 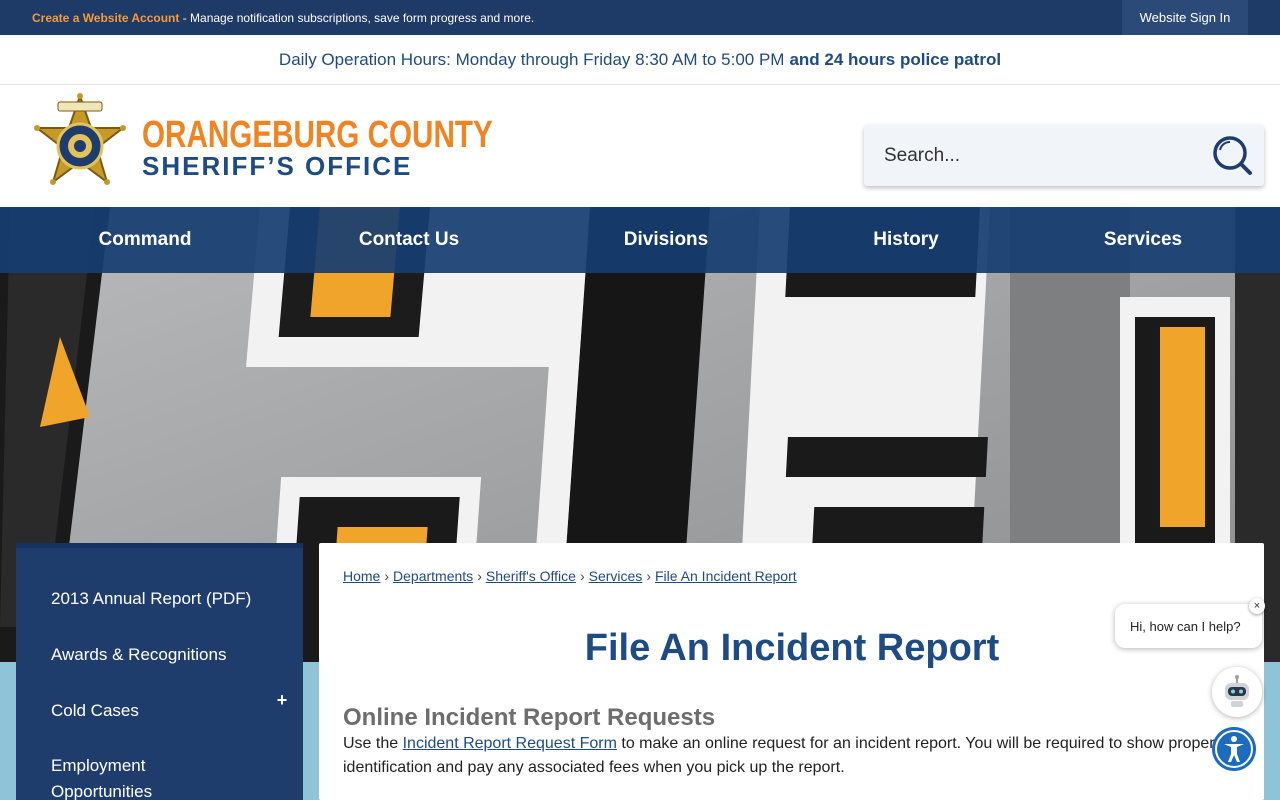 What do you see at coordinates (151, 599) in the screenshot?
I see `sidebar-item-annual-report: 2013 Annual Report (PDF)` at bounding box center [151, 599].